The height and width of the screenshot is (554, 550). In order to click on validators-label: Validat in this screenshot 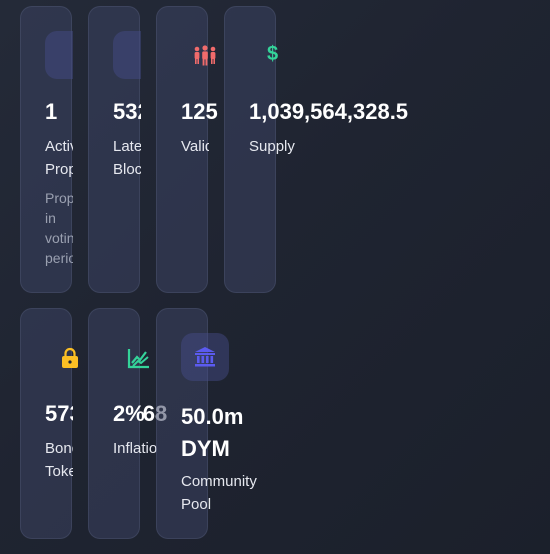, I will do `click(195, 146)`.